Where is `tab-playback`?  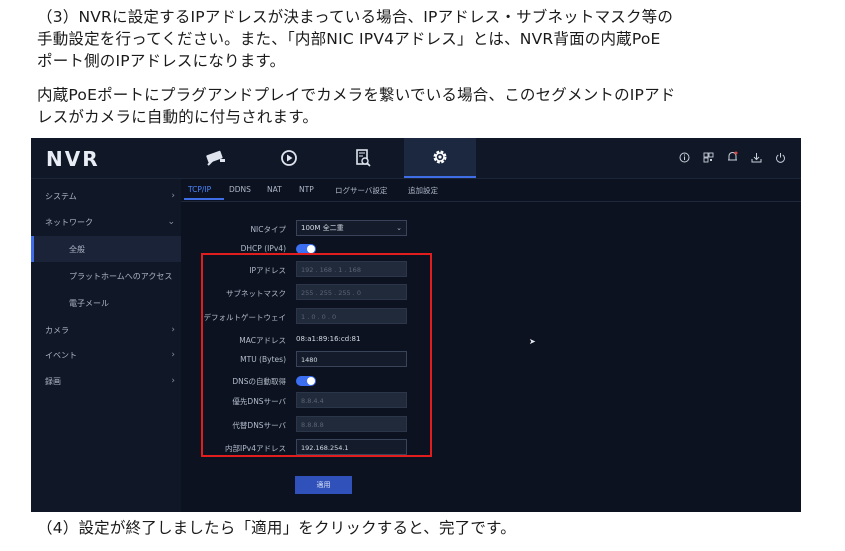 tab-playback is located at coordinates (289, 158).